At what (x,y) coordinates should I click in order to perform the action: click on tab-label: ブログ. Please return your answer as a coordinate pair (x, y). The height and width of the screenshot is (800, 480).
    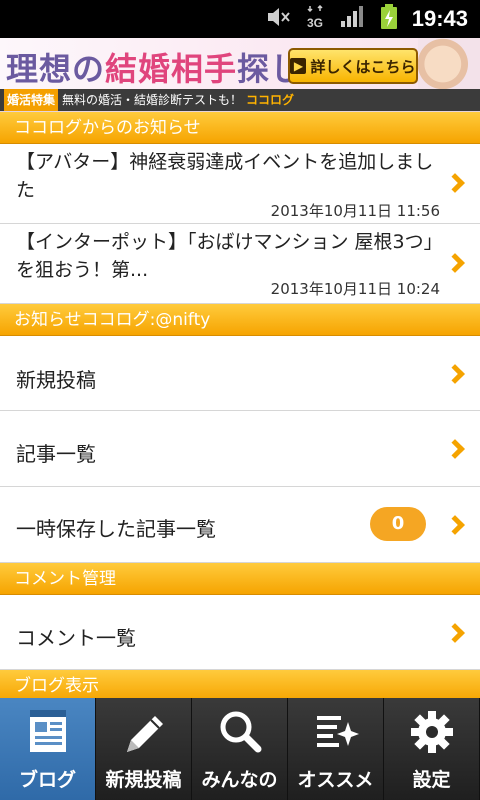
    Looking at the image, I should click on (47, 780).